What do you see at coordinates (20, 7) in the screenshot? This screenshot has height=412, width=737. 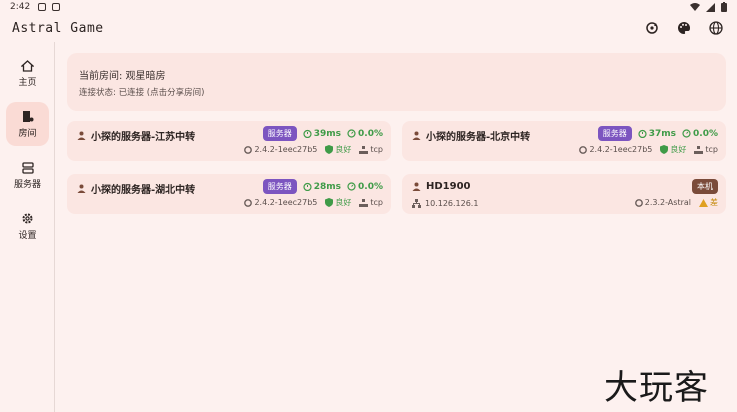 I see `status-time: 2:42` at bounding box center [20, 7].